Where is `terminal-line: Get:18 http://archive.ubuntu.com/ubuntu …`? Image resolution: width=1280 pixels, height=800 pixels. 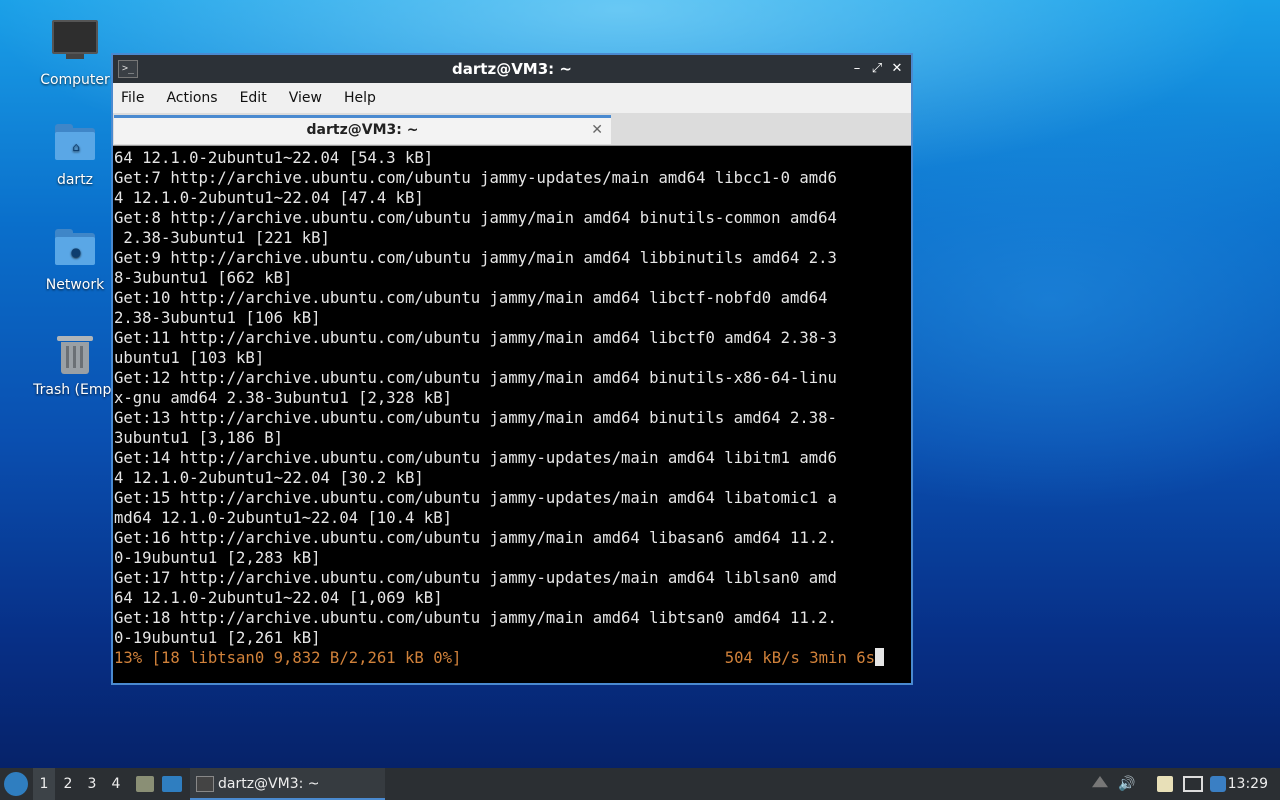 terminal-line: Get:18 http://archive.ubuntu.com/ubuntu … is located at coordinates (475, 618).